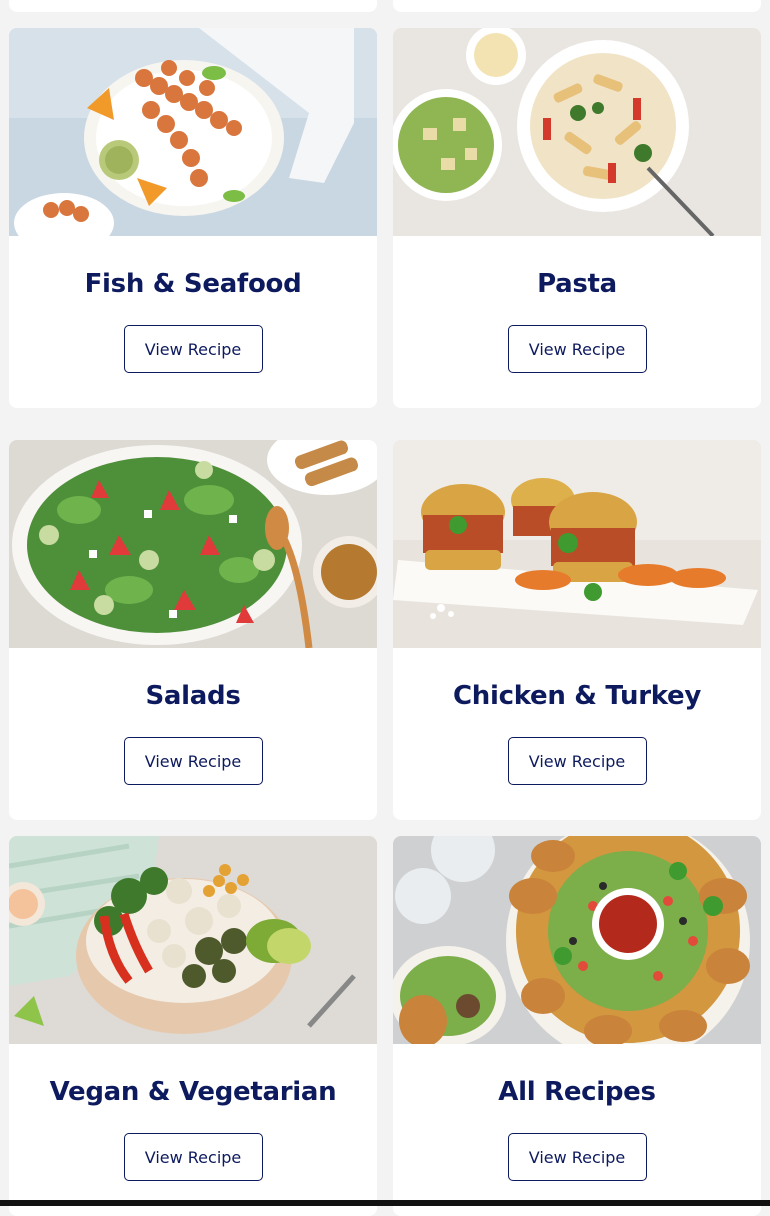  I want to click on system-navigation-bar, so click(385, 1203).